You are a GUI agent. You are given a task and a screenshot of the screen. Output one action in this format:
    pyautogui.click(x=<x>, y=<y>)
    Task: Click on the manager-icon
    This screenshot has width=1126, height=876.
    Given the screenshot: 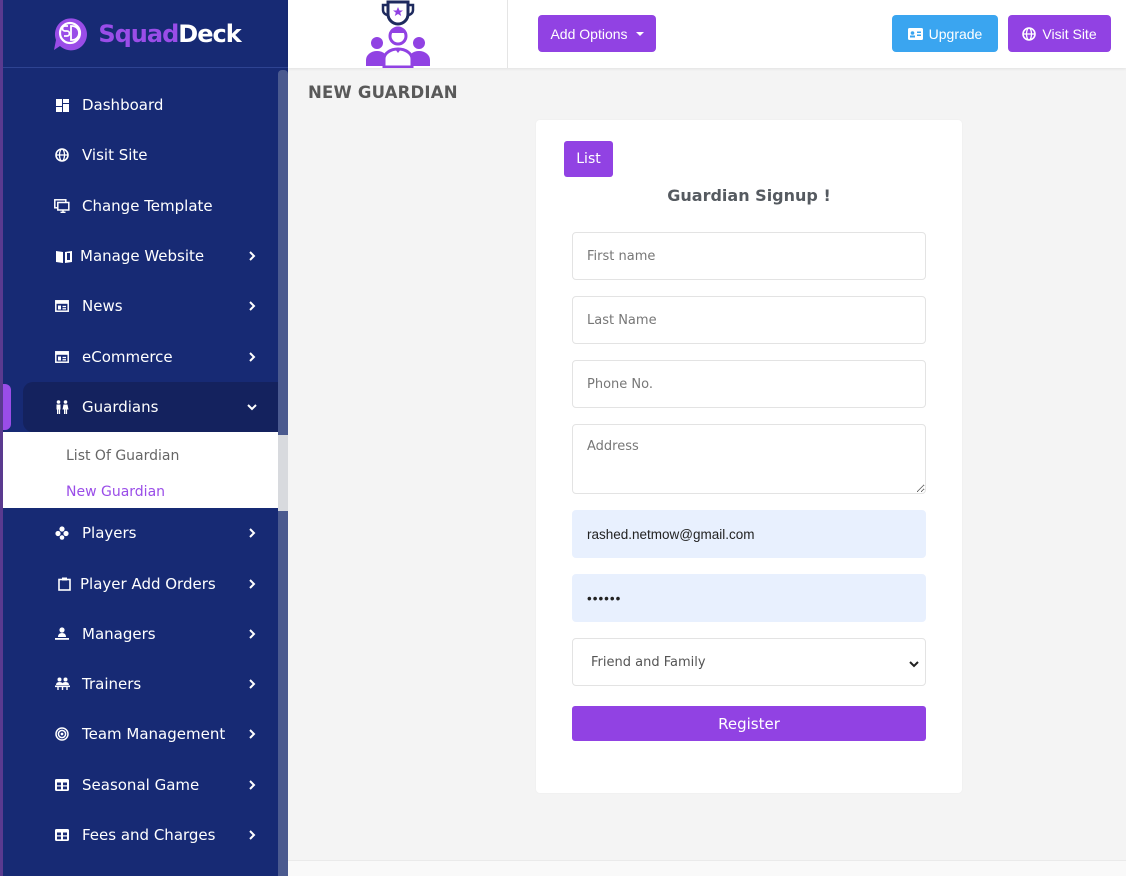 What is the action you would take?
    pyautogui.click(x=62, y=634)
    